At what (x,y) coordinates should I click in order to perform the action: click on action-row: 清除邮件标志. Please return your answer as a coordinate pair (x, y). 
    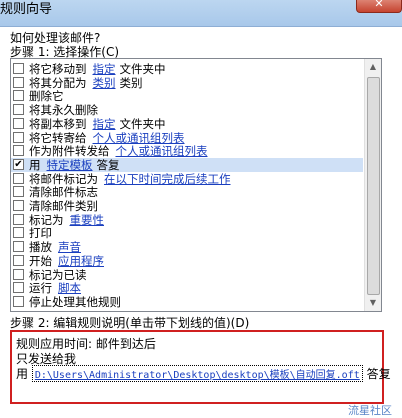
    Looking at the image, I should click on (187, 192).